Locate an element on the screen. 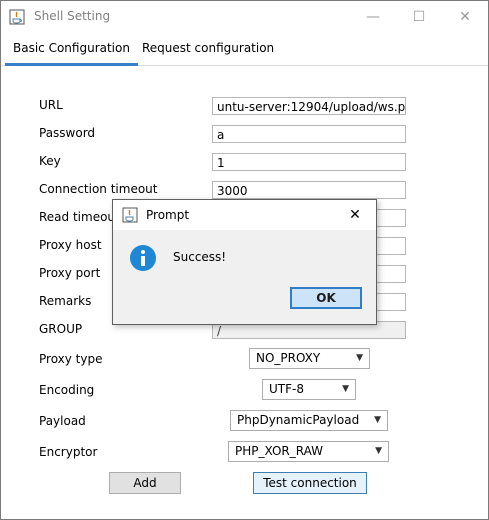 The height and width of the screenshot is (520, 489). dialog-message: Success! is located at coordinates (200, 257).